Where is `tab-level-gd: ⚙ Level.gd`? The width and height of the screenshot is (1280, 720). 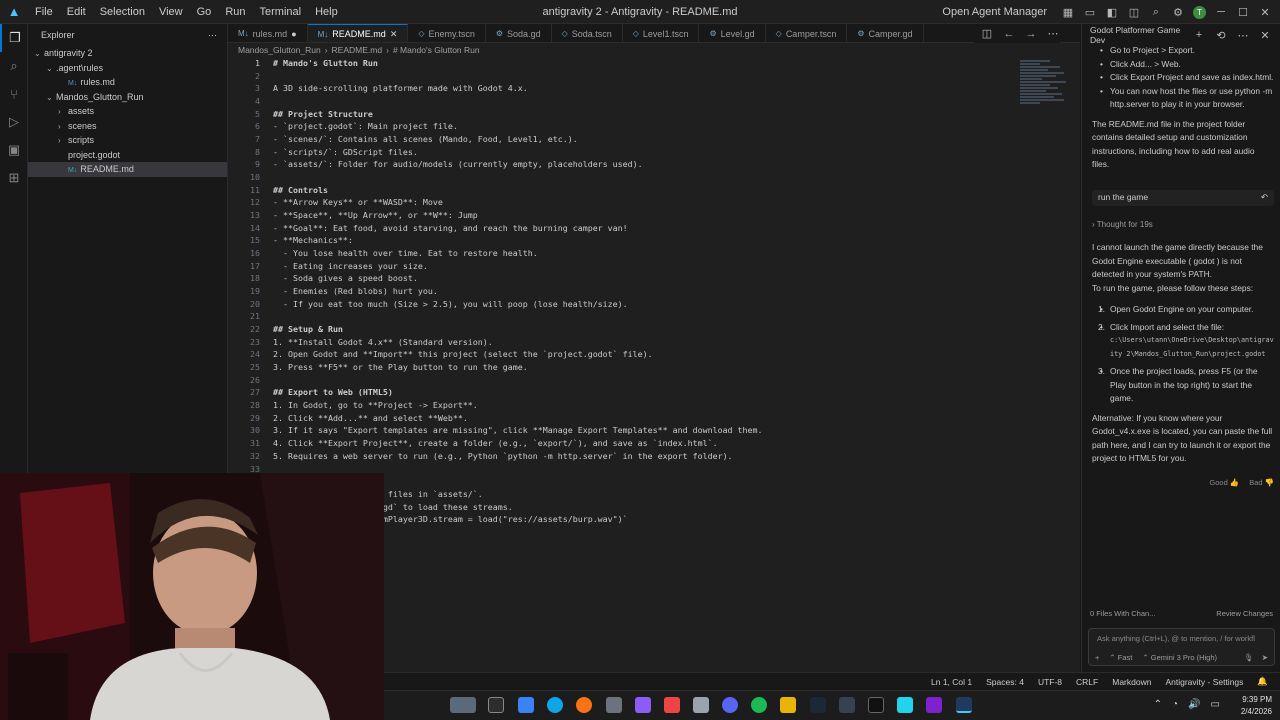 tab-level-gd: ⚙ Level.gd is located at coordinates (732, 33).